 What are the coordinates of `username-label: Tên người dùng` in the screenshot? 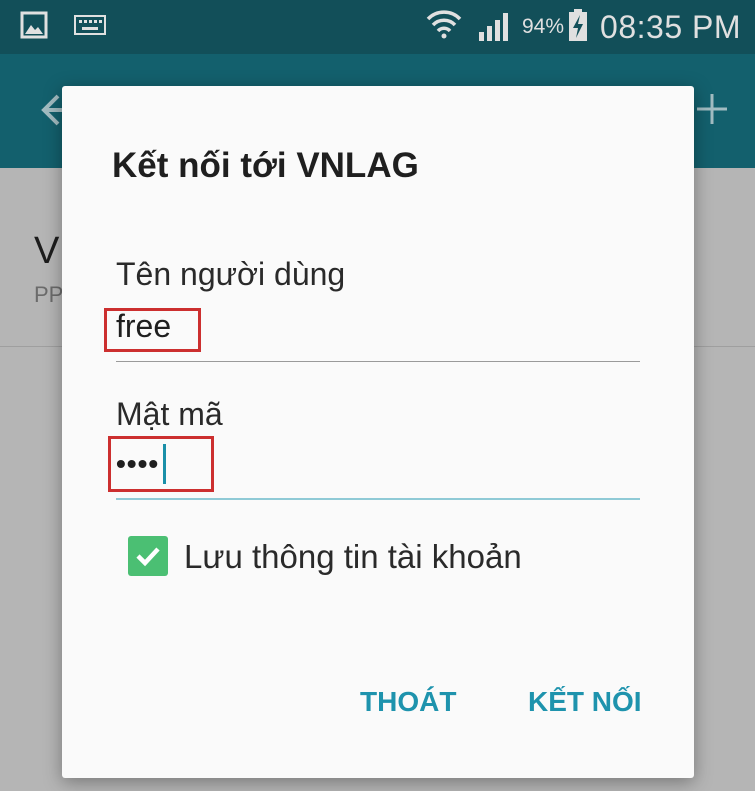 It's located at (231, 274).